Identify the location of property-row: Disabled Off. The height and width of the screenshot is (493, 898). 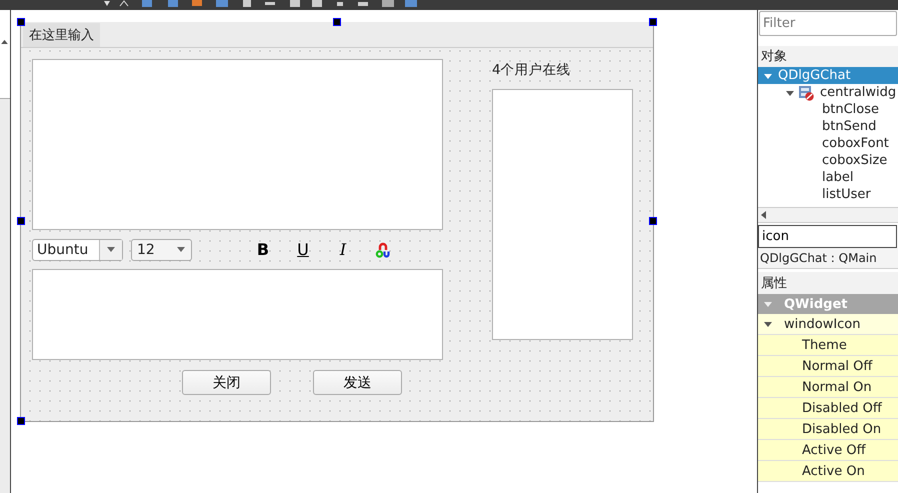
(828, 408).